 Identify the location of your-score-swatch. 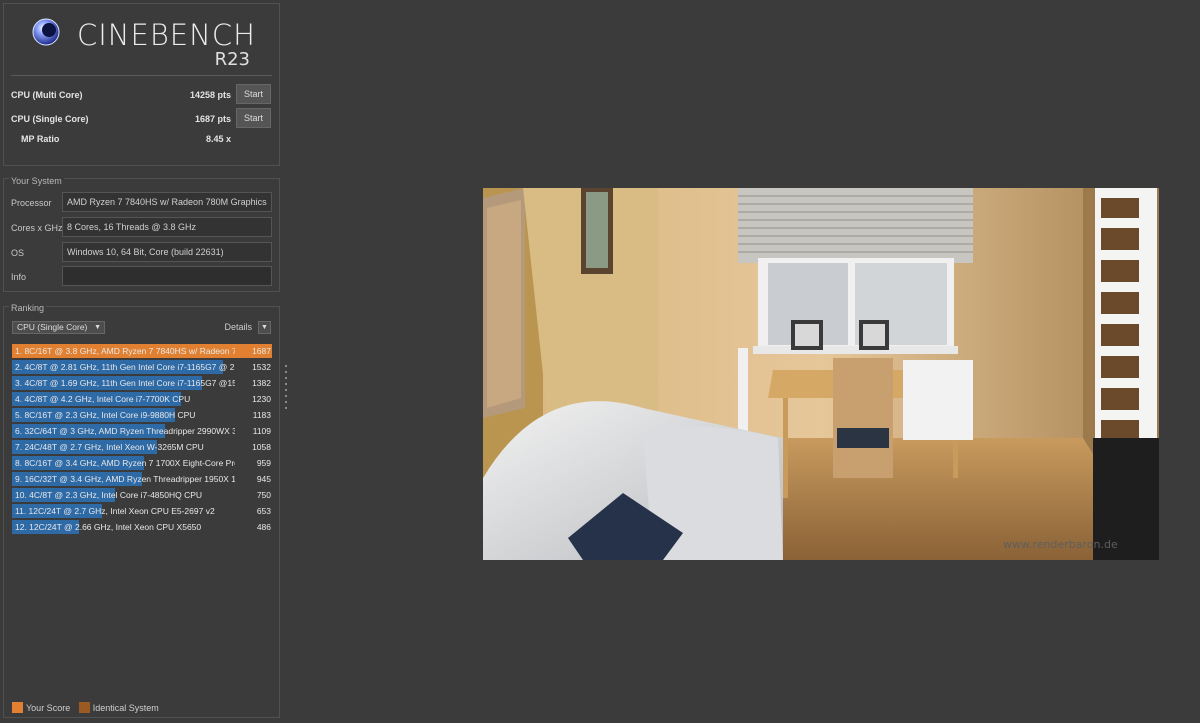
(17, 707).